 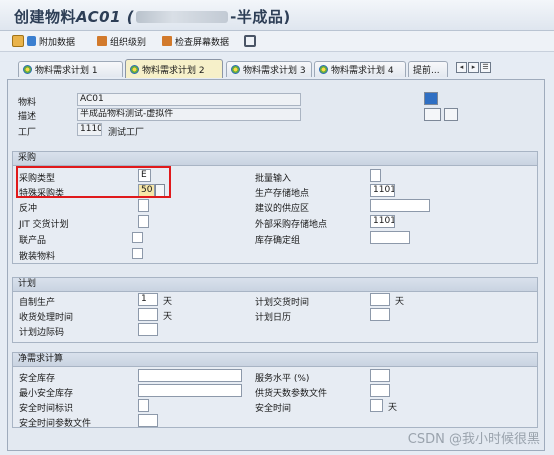 What do you see at coordinates (189, 99) in the screenshot?
I see `material-field: AC01` at bounding box center [189, 99].